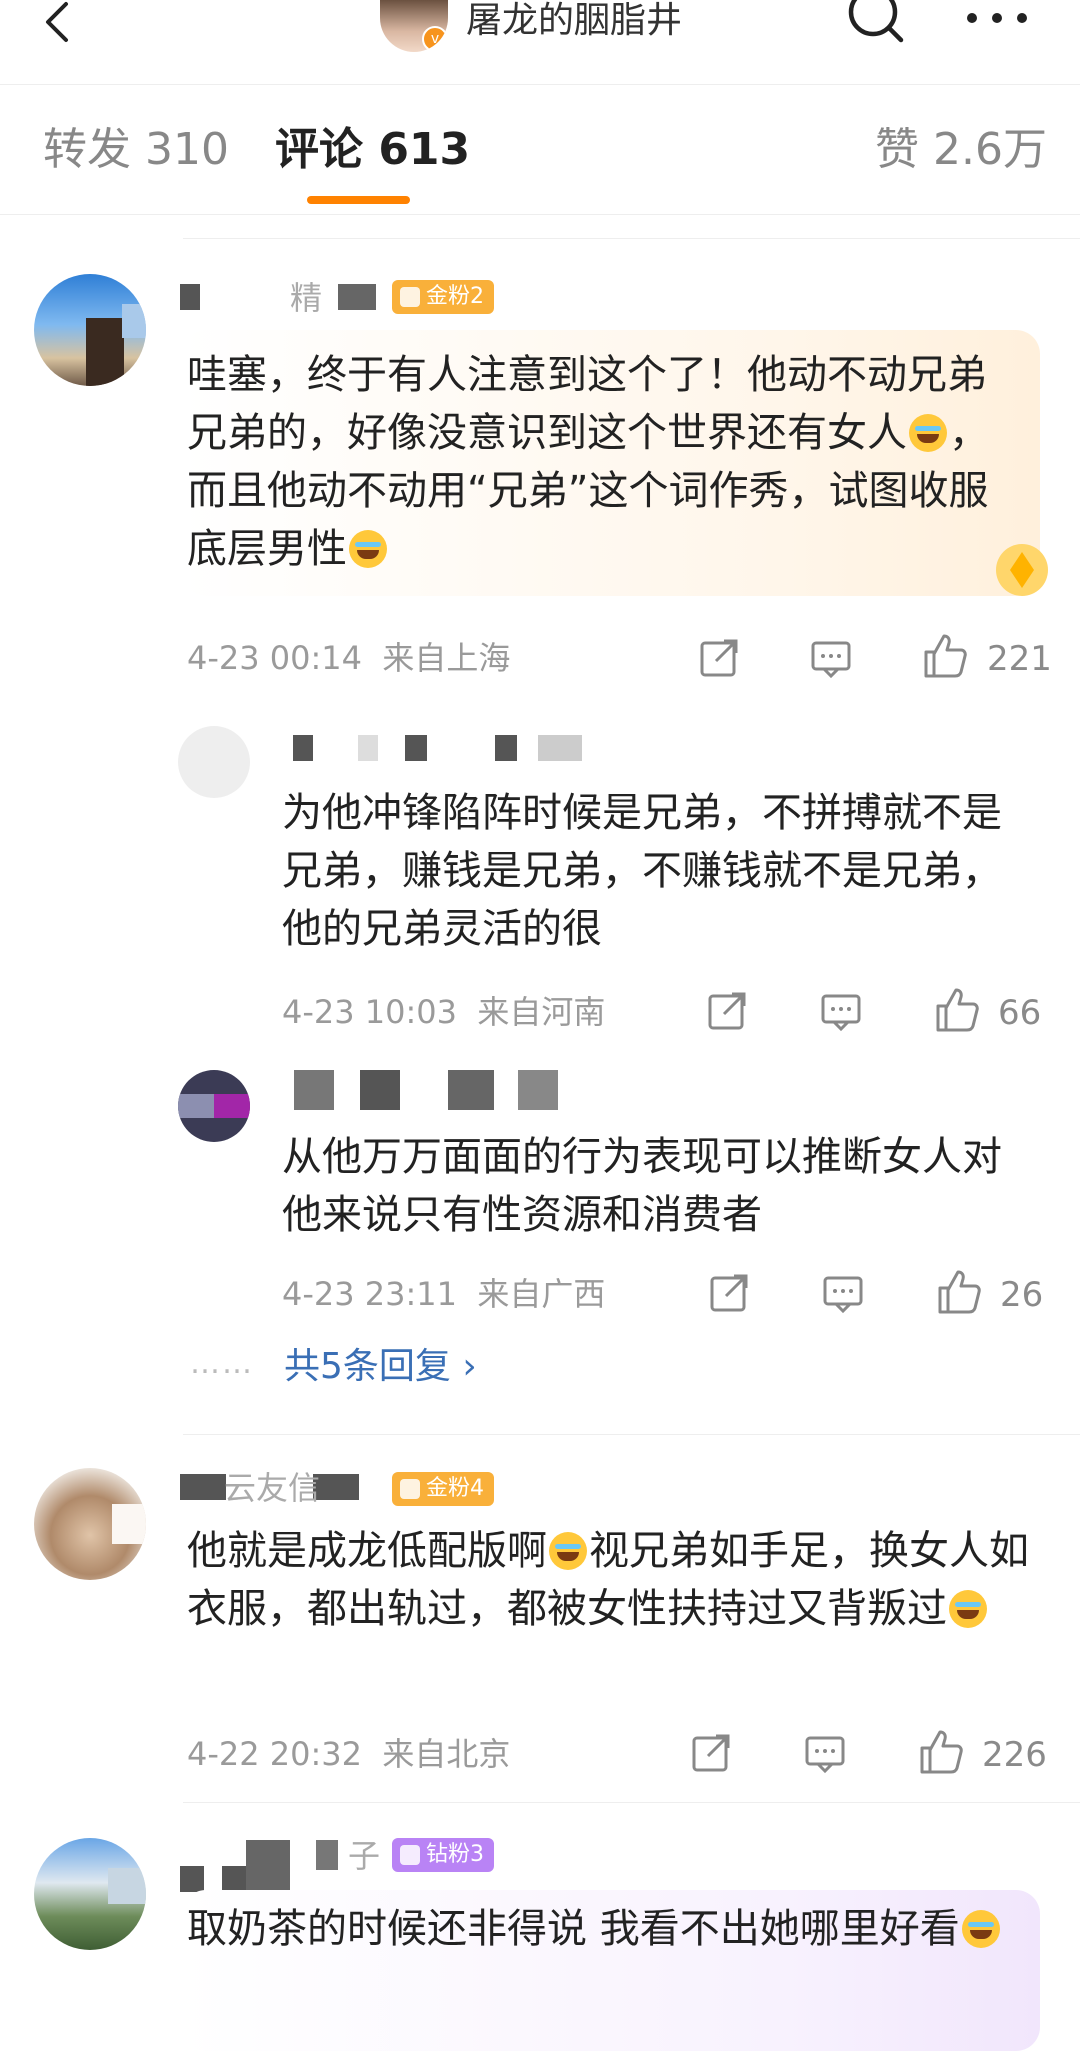 This screenshot has height=2051, width=1080. I want to click on back-icon, so click(58, 25).